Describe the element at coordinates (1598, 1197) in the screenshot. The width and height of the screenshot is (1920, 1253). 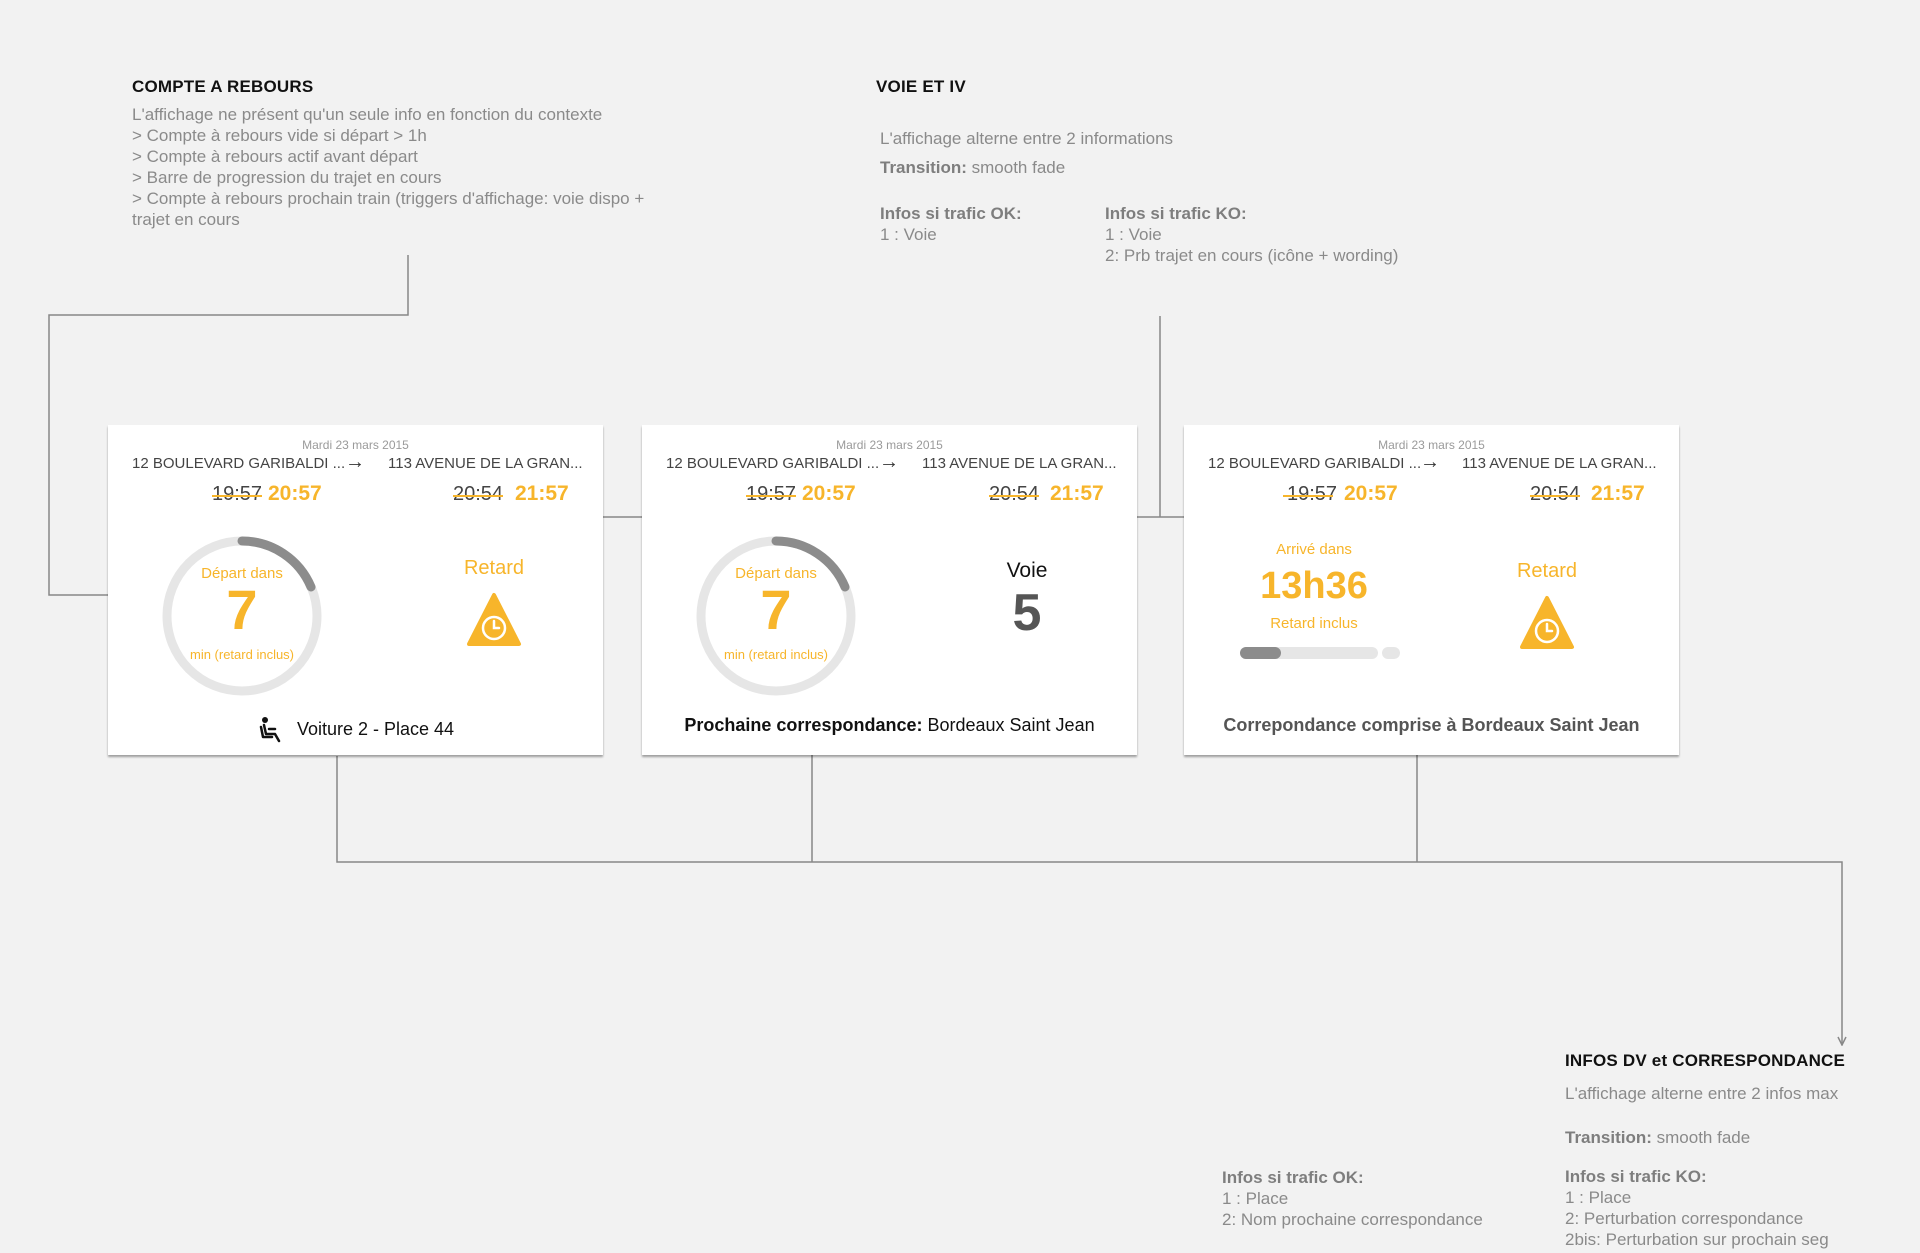
I see `infos-ko-item: 1 : Place` at that location.